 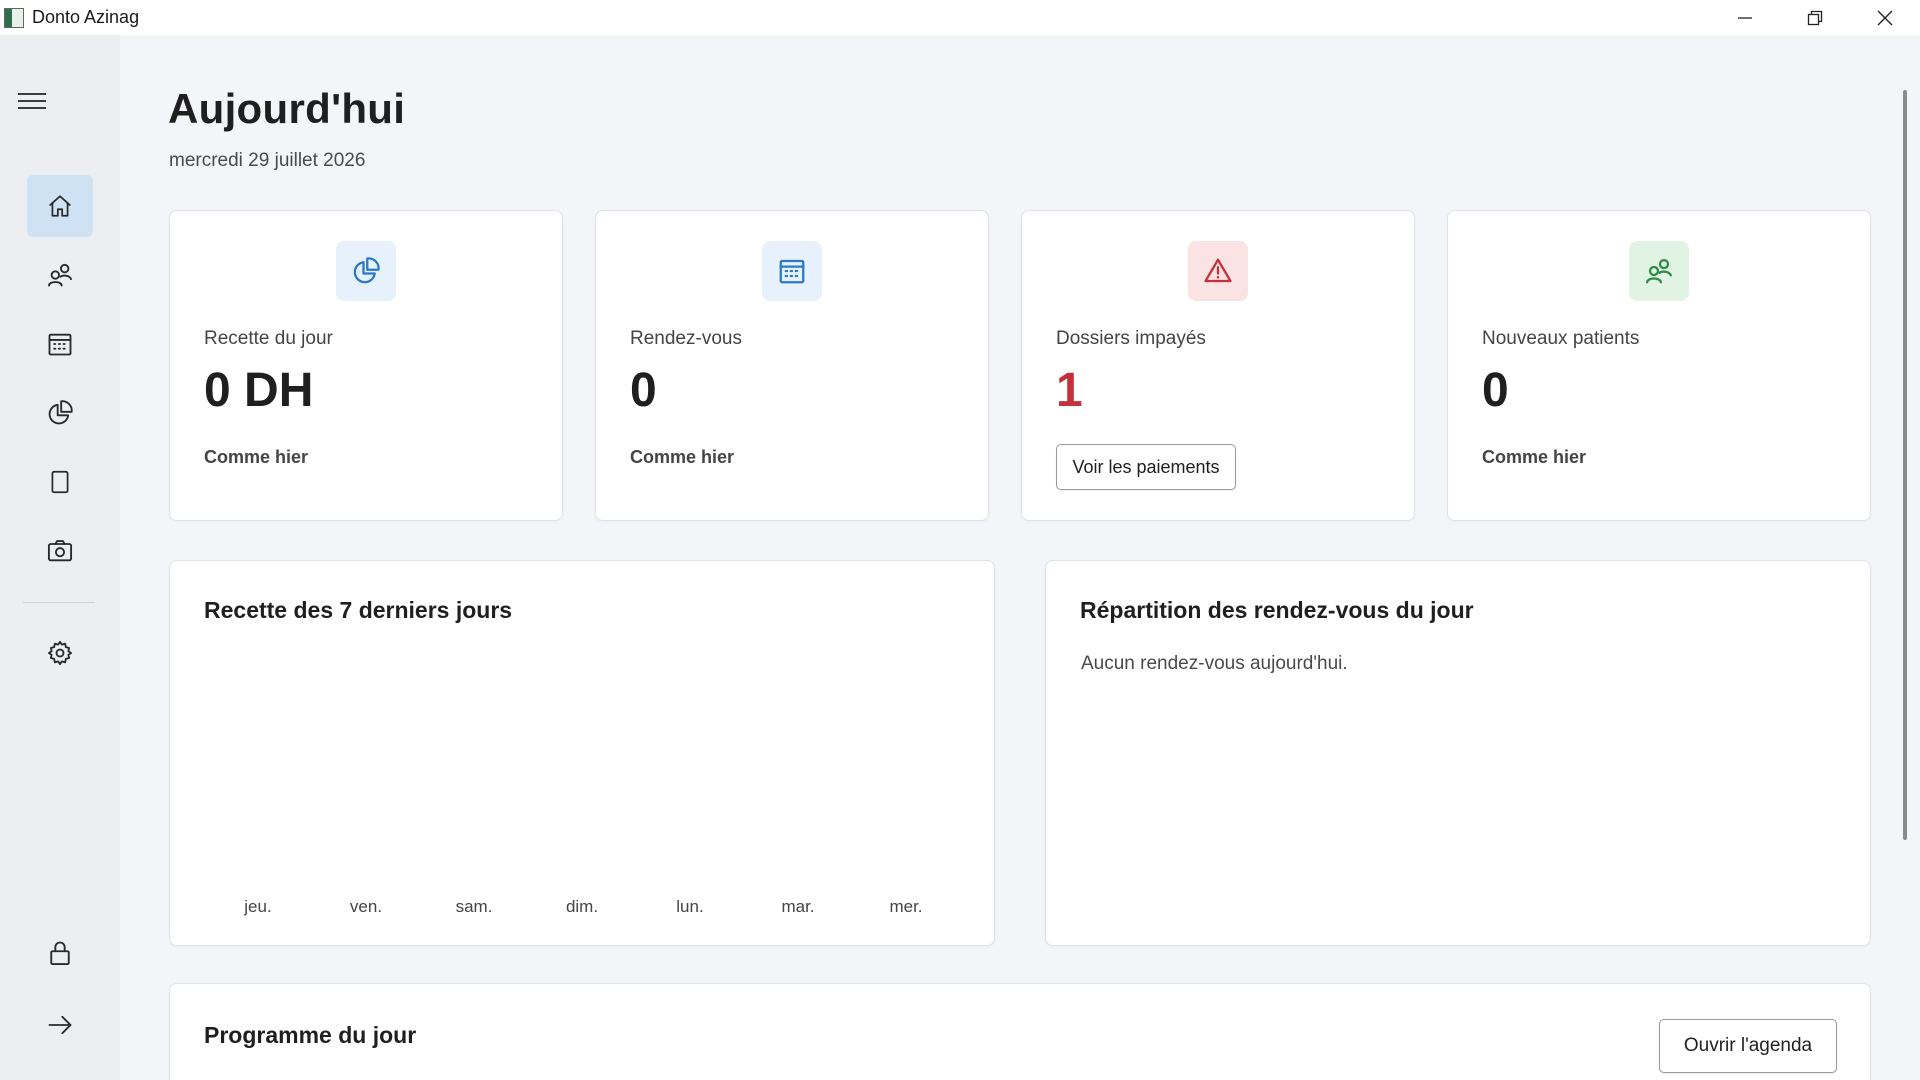 I want to click on stat-value: 1, so click(x=1069, y=390).